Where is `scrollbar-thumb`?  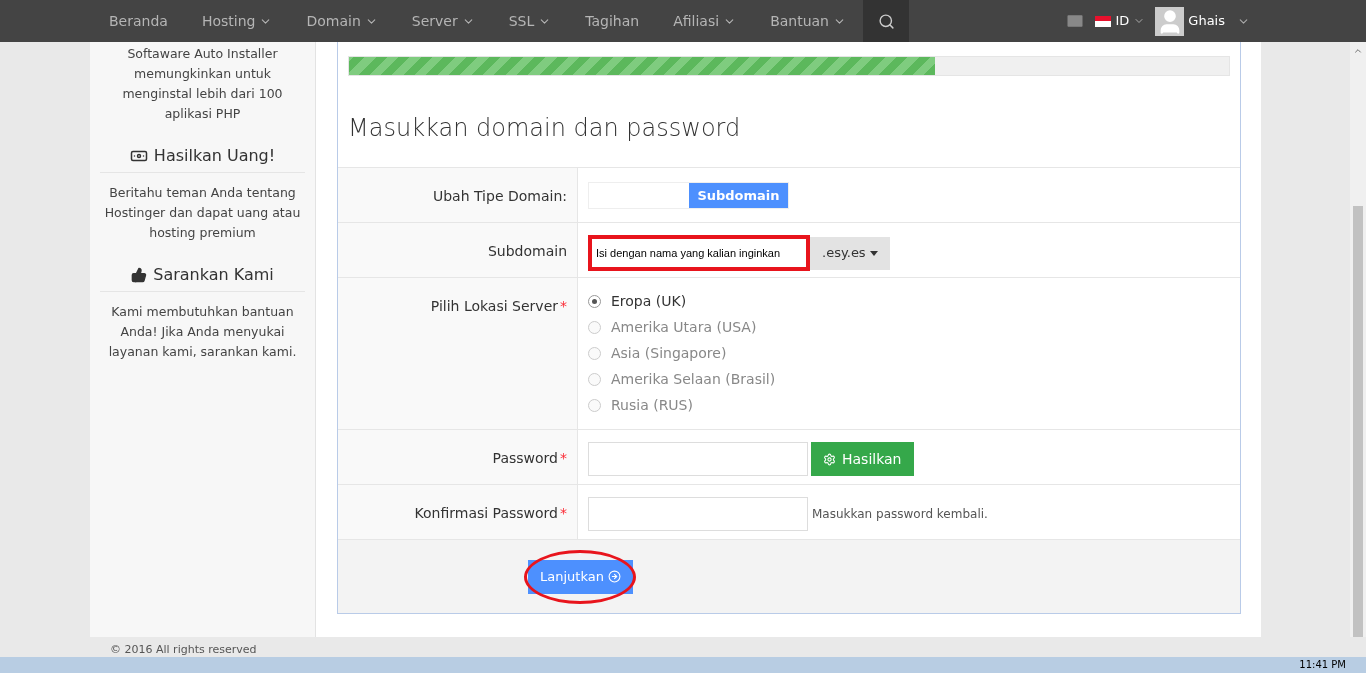 scrollbar-thumb is located at coordinates (1358, 421).